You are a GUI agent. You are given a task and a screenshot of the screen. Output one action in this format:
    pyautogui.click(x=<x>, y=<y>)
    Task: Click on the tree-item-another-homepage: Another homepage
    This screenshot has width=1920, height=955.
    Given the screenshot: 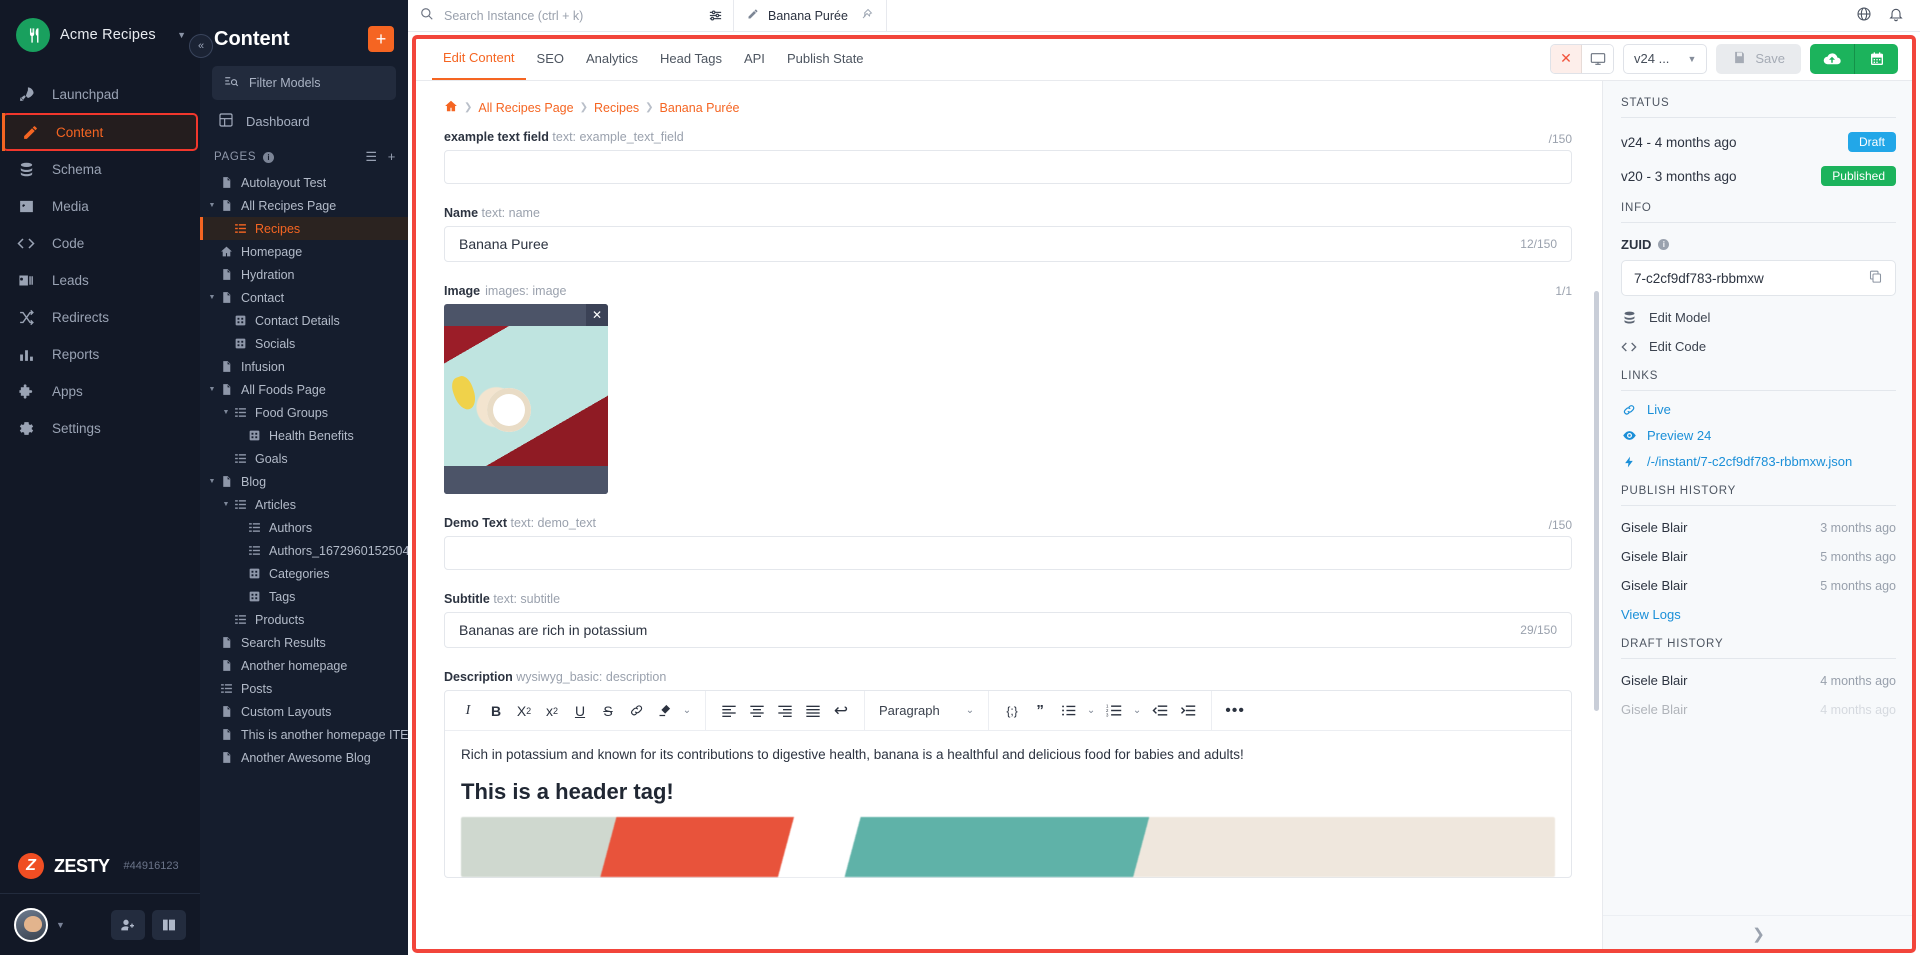 What is the action you would take?
    pyautogui.click(x=304, y=665)
    